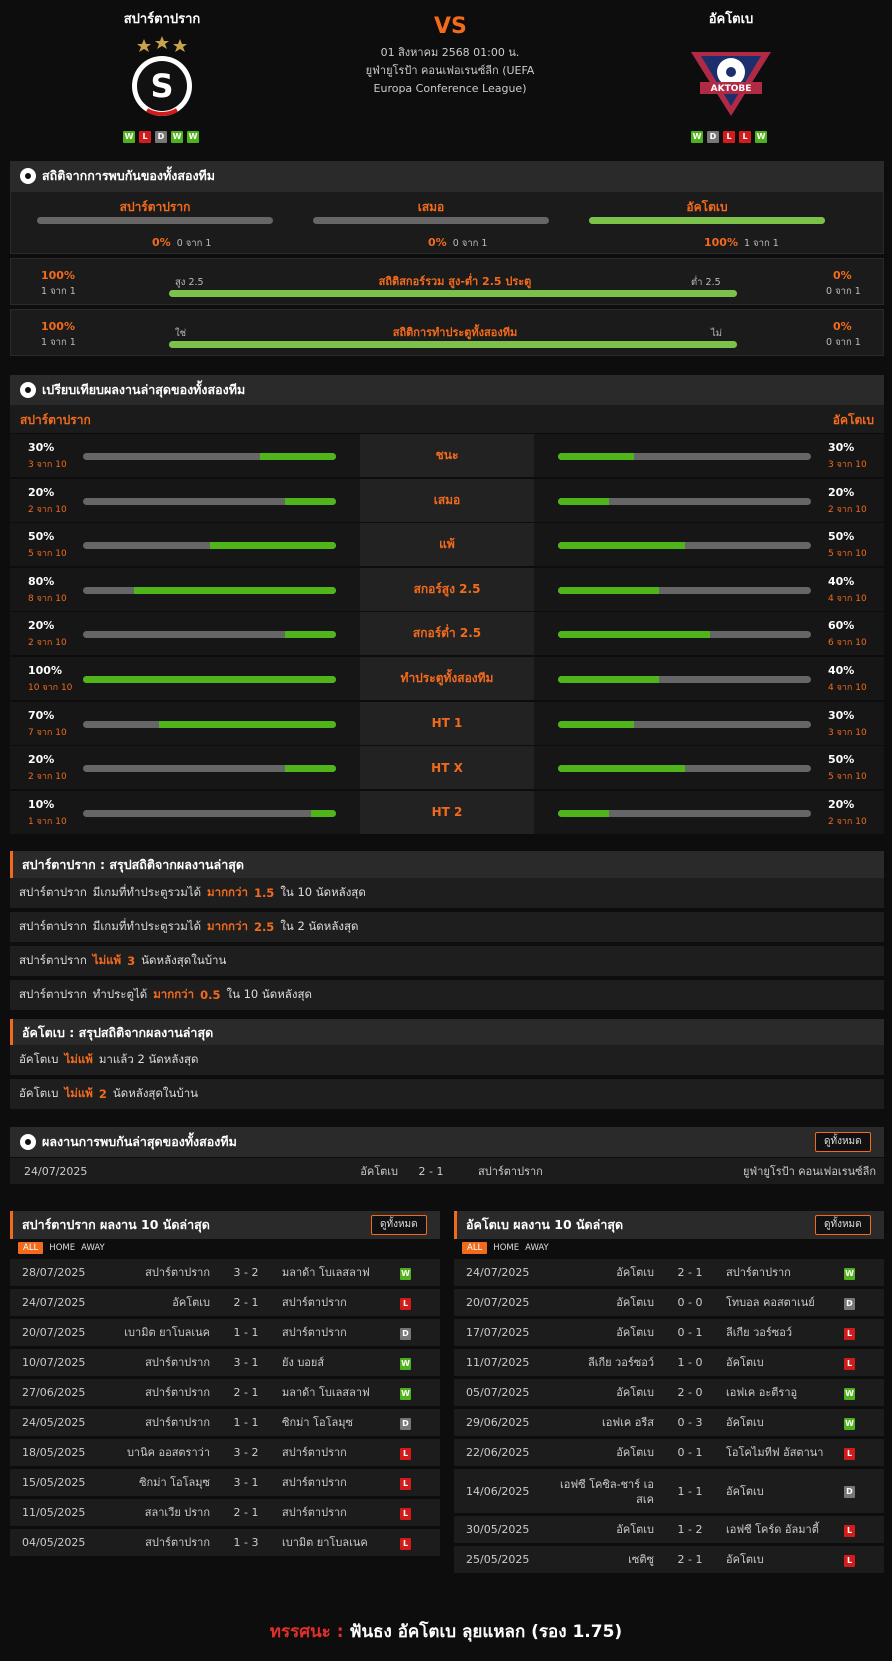  Describe the element at coordinates (745, 1559) in the screenshot. I see `match-away: อัคโตเบ` at that location.